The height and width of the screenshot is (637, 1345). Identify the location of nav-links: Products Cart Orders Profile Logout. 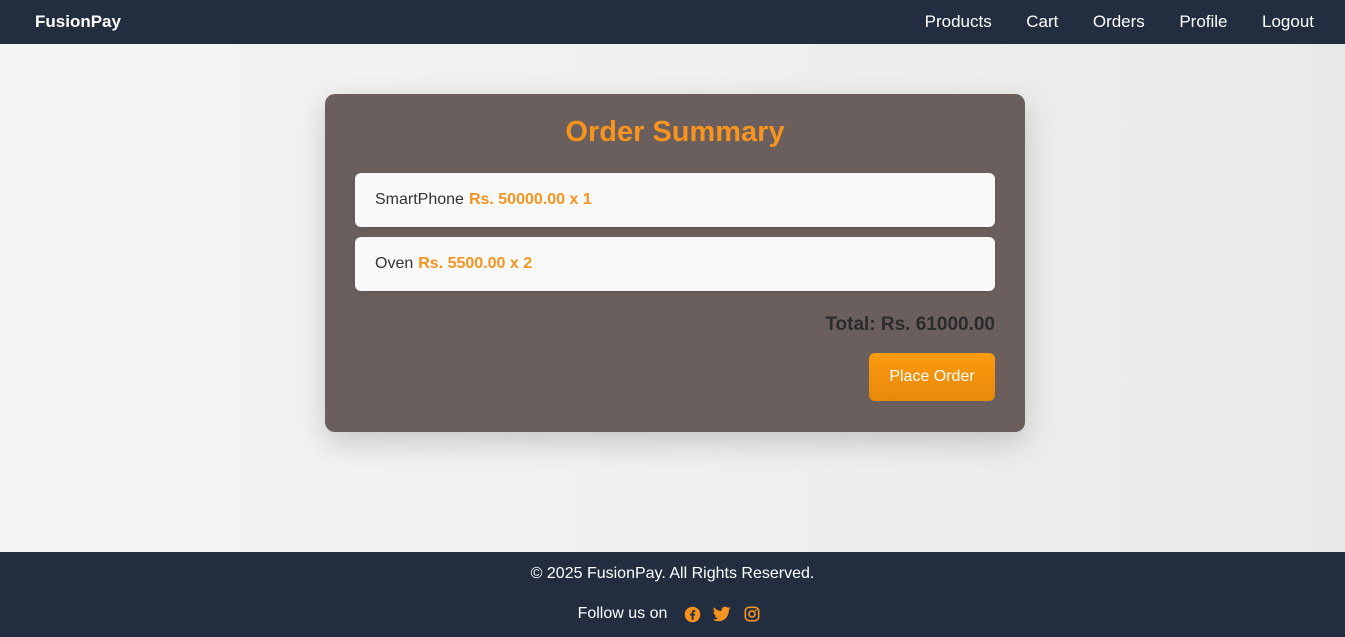
(1119, 22).